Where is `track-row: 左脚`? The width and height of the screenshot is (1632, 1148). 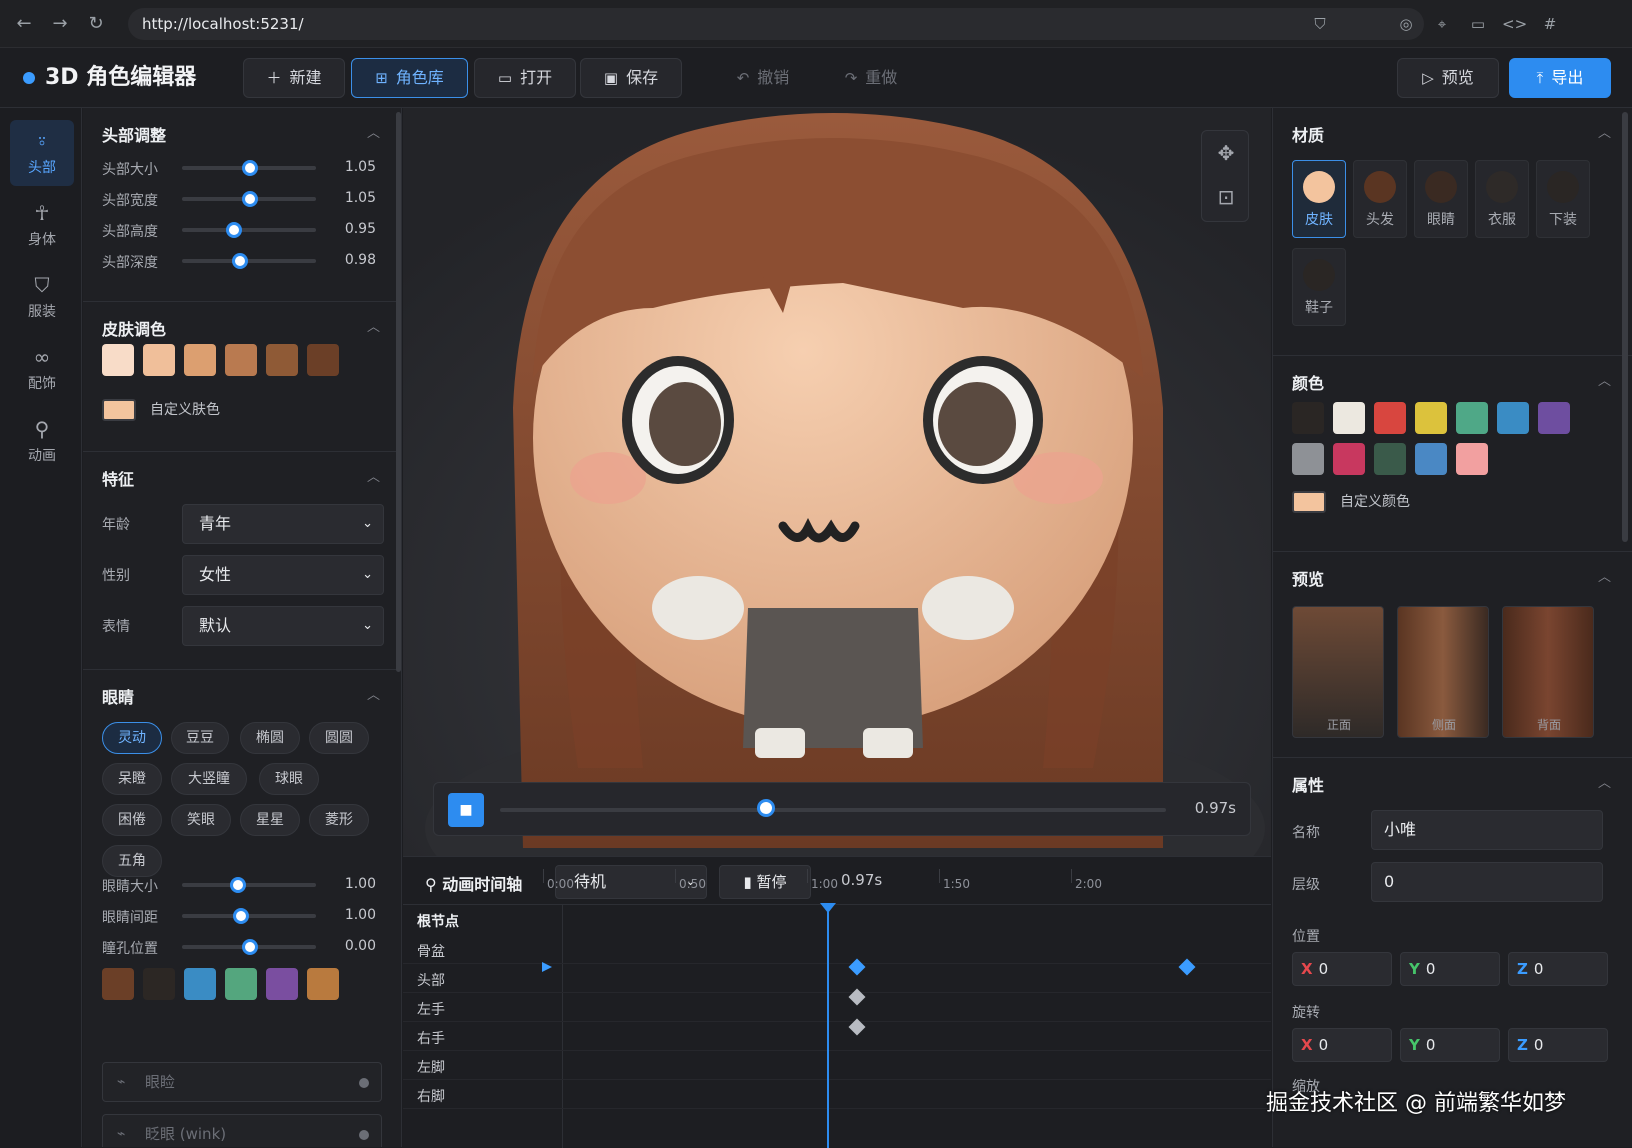
track-row: 左脚 is located at coordinates (837, 1065).